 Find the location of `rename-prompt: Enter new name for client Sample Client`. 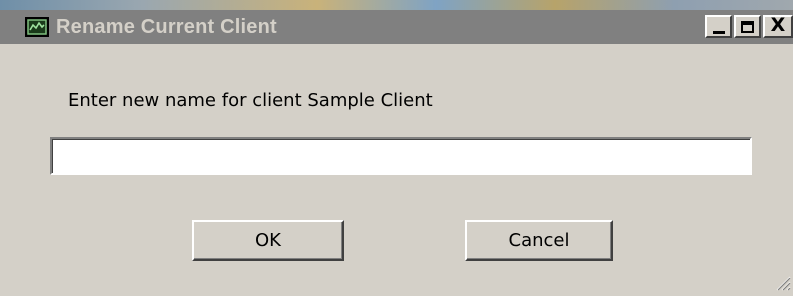

rename-prompt: Enter new name for client Sample Client is located at coordinates (250, 100).